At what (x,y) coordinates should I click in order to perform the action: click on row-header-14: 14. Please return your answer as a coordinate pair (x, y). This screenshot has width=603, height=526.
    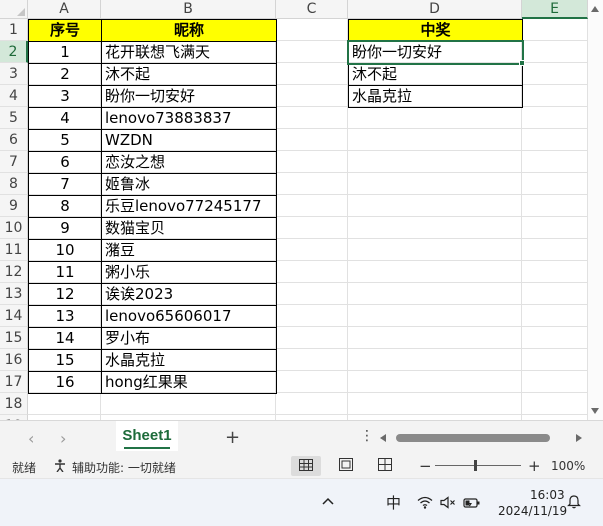
    Looking at the image, I should click on (14, 316).